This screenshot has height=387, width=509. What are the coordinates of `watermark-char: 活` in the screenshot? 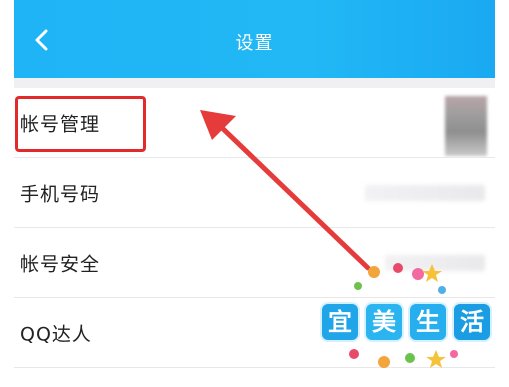 It's located at (472, 322).